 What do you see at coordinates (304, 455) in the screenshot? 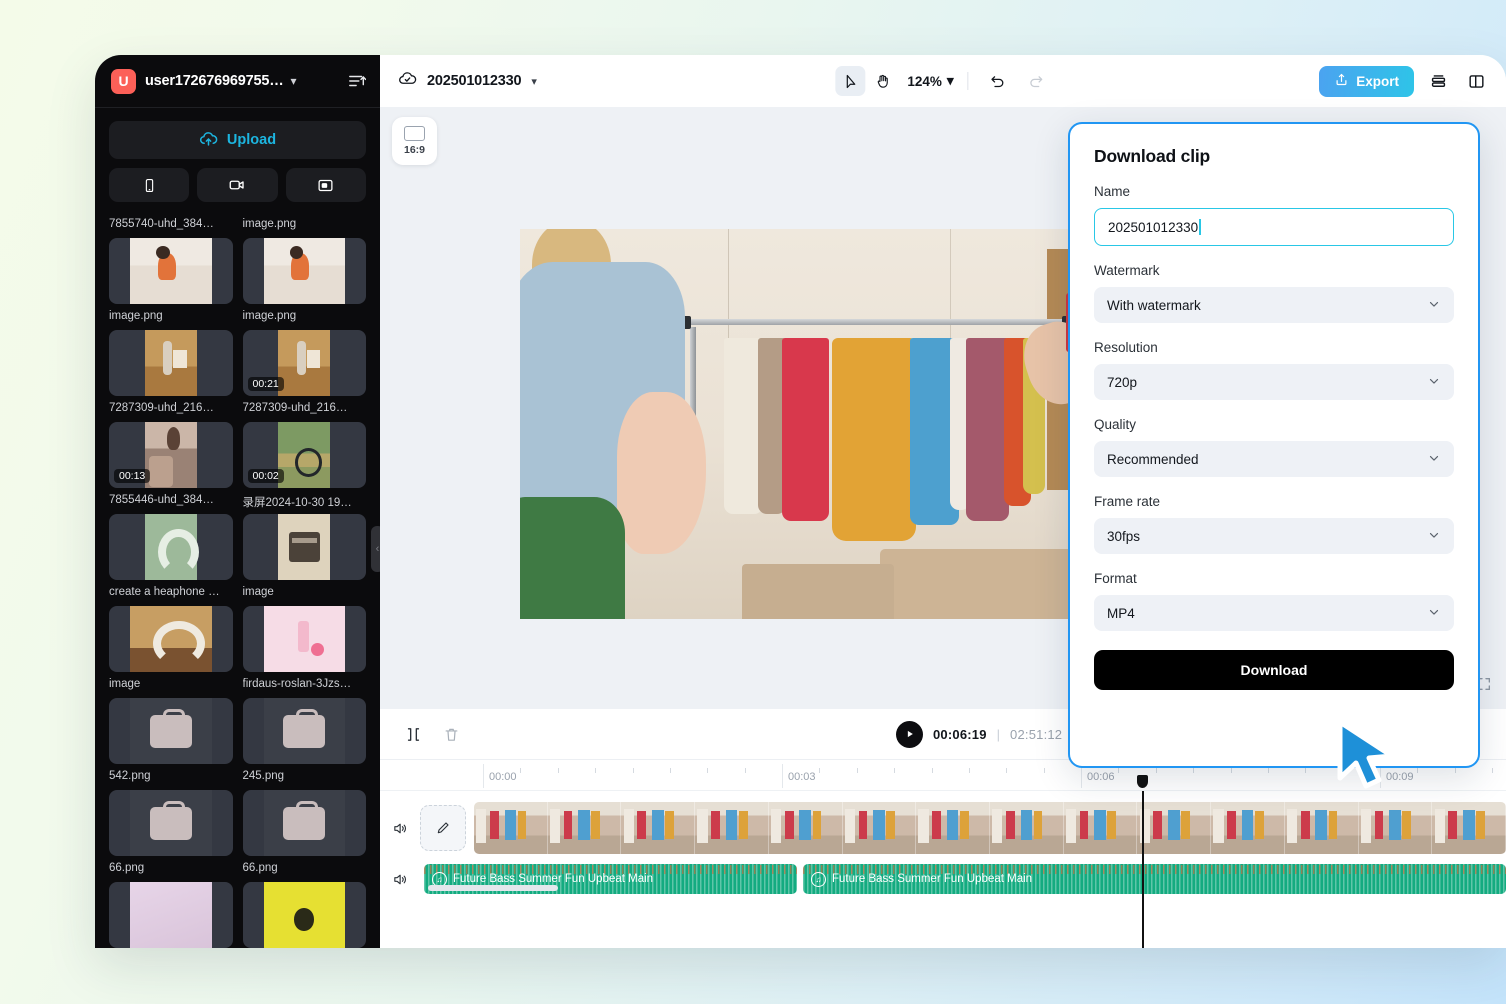
I see `media-thumbnail: 00:02` at bounding box center [304, 455].